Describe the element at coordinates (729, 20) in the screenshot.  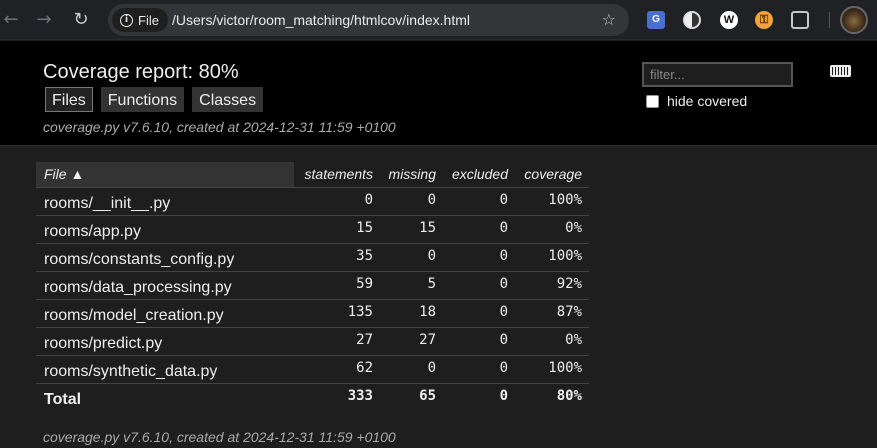
I see `w-extension-icon: W` at that location.